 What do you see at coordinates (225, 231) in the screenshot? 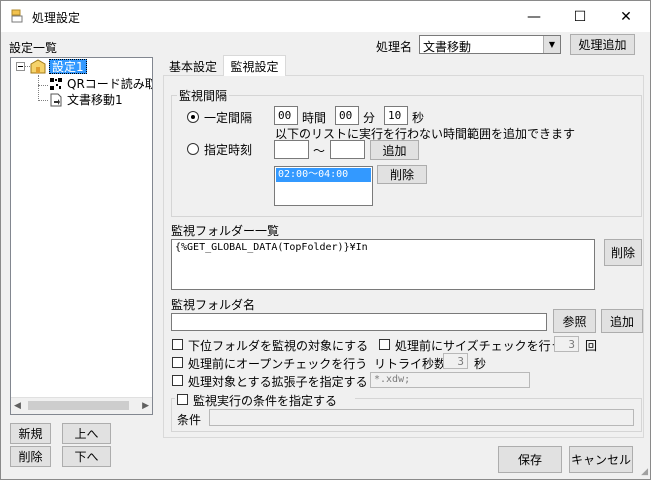
I see `monitor-folder-list-label: 監視フォルダー一覧` at bounding box center [225, 231].